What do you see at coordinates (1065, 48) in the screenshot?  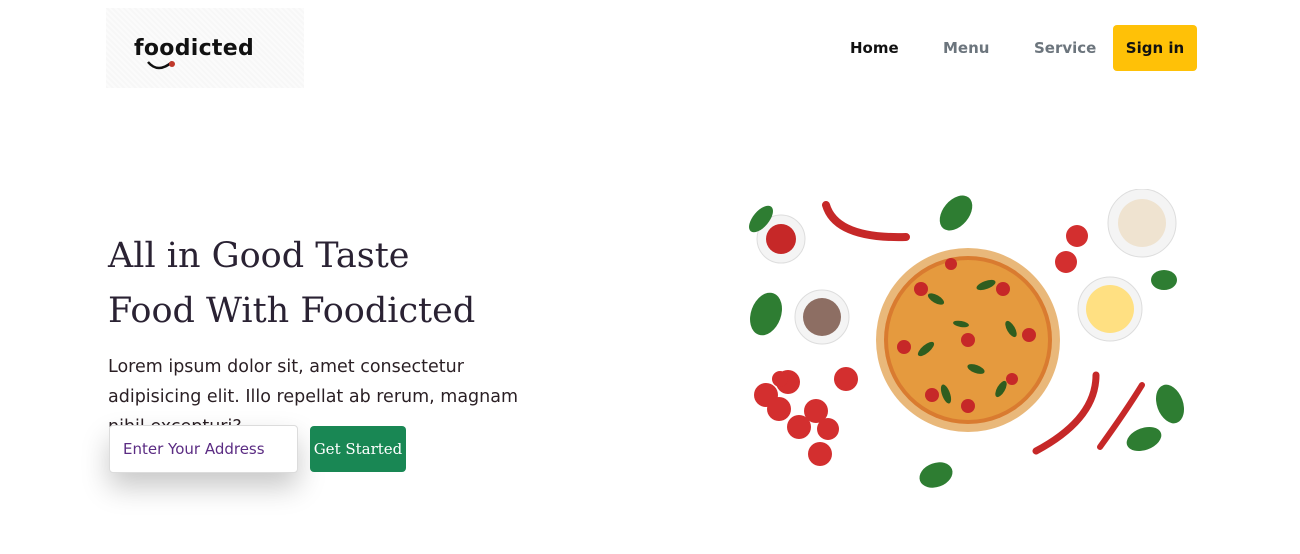 I see `nav-service: Service` at bounding box center [1065, 48].